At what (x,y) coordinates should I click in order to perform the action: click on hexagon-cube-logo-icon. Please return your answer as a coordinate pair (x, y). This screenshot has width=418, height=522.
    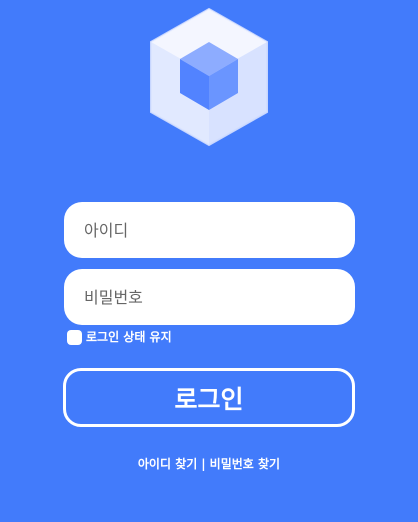
    Looking at the image, I should click on (209, 77).